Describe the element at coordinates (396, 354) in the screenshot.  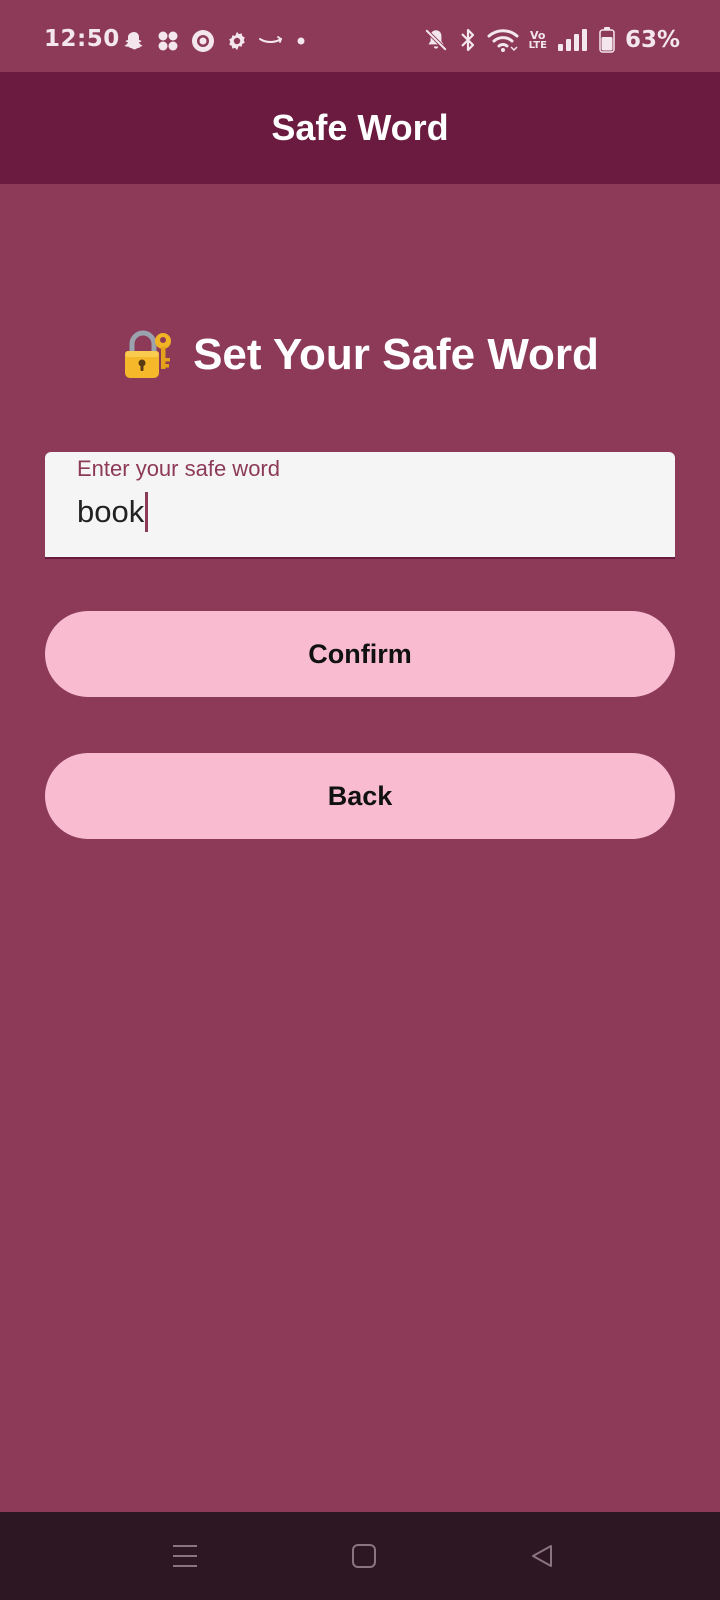
I see `heading-title: Set Your Safe Word` at that location.